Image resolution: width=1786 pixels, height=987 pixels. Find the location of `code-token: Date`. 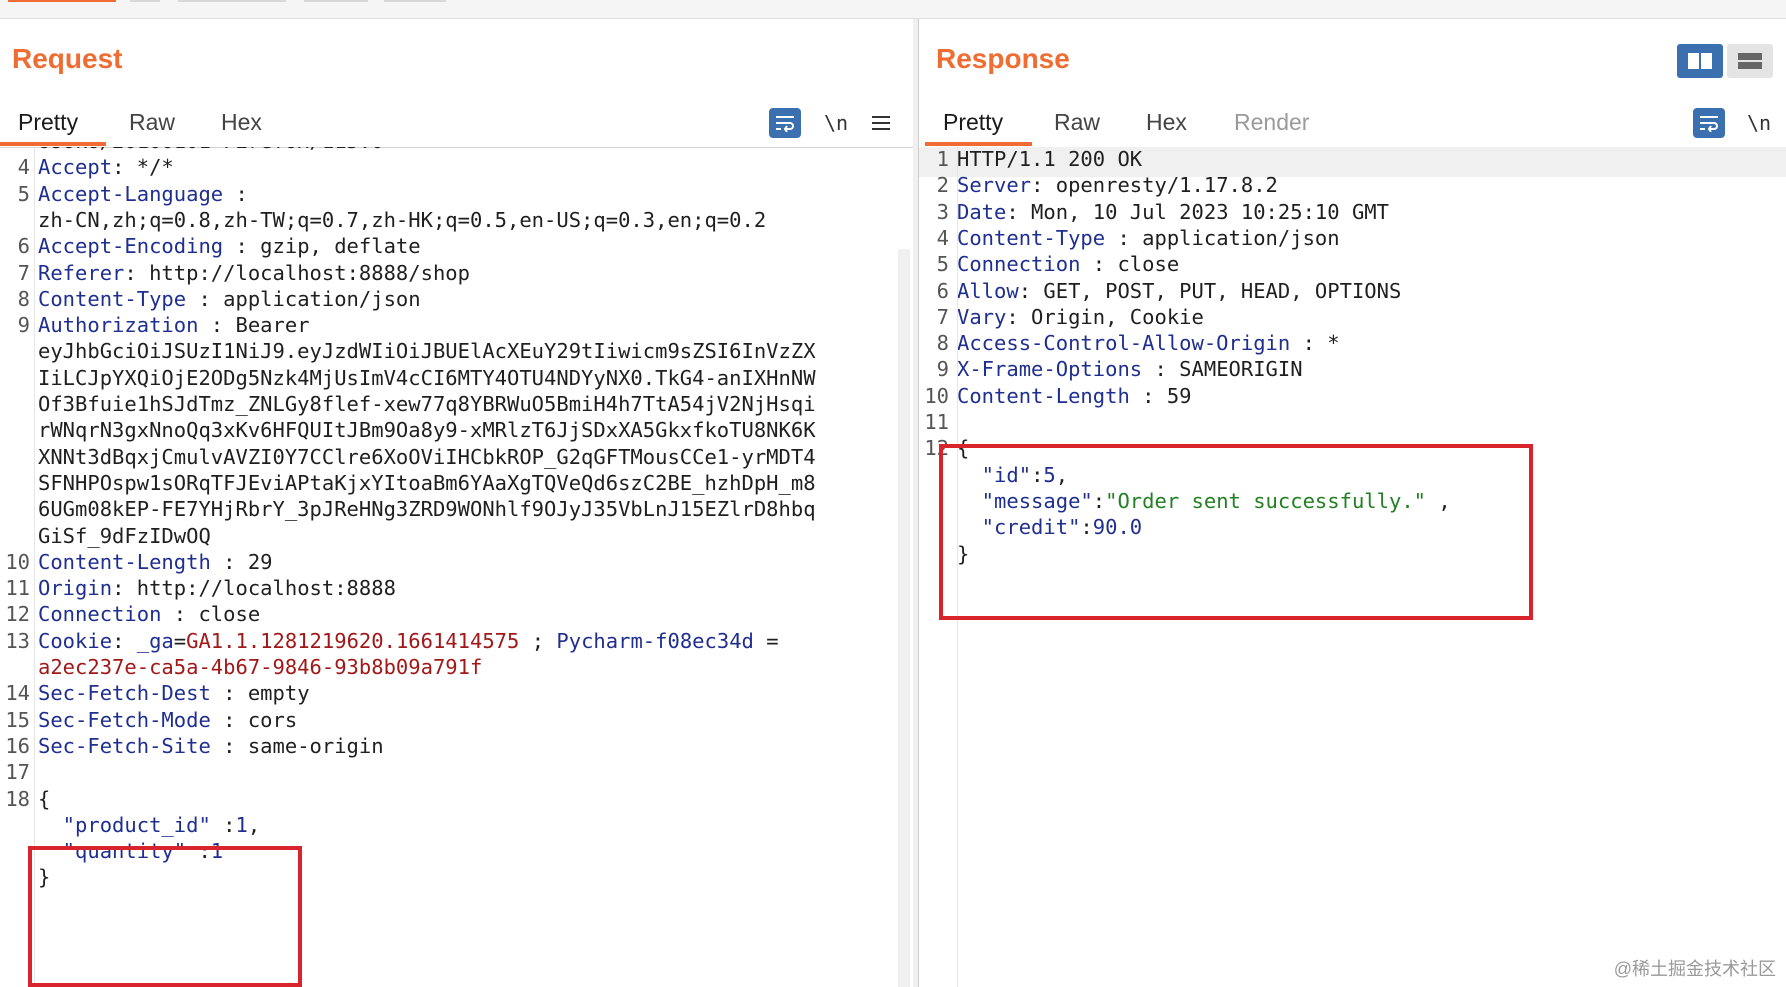

code-token: Date is located at coordinates (982, 211).